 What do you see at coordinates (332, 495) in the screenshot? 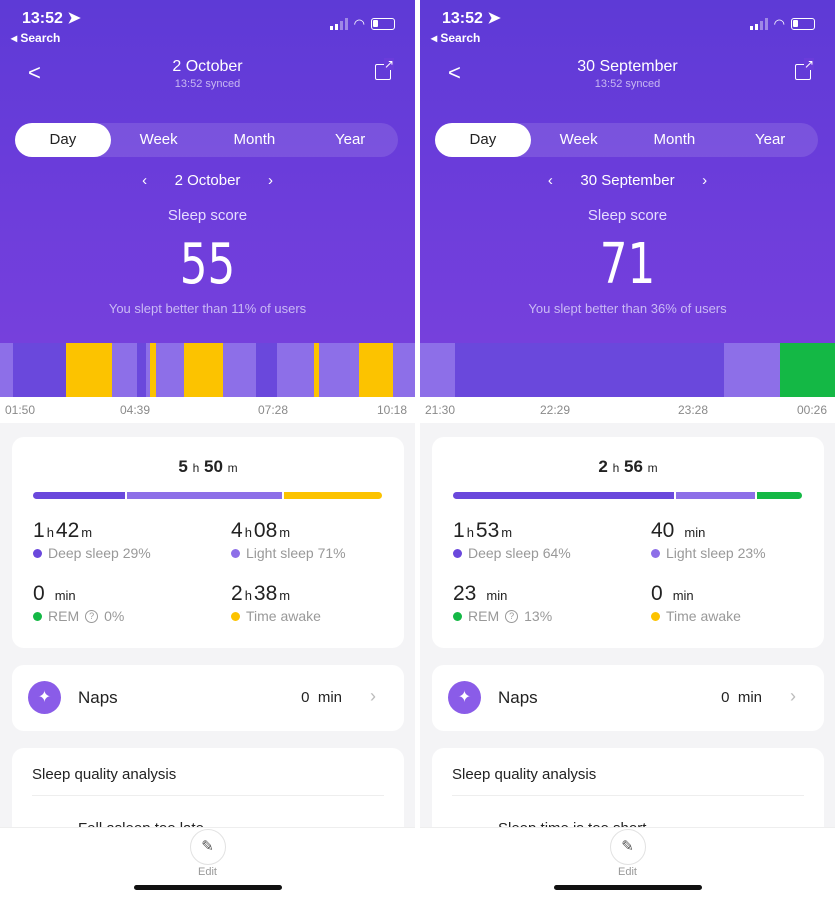
I see `proportion-awake` at bounding box center [332, 495].